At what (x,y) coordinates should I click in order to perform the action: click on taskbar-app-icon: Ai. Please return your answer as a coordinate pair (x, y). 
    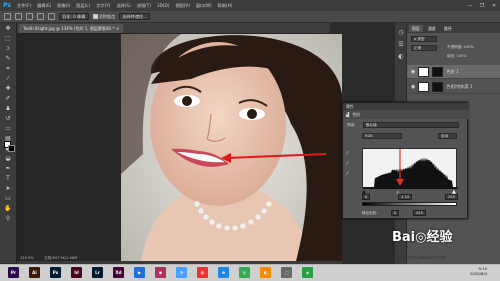
    Looking at the image, I should click on (34, 272).